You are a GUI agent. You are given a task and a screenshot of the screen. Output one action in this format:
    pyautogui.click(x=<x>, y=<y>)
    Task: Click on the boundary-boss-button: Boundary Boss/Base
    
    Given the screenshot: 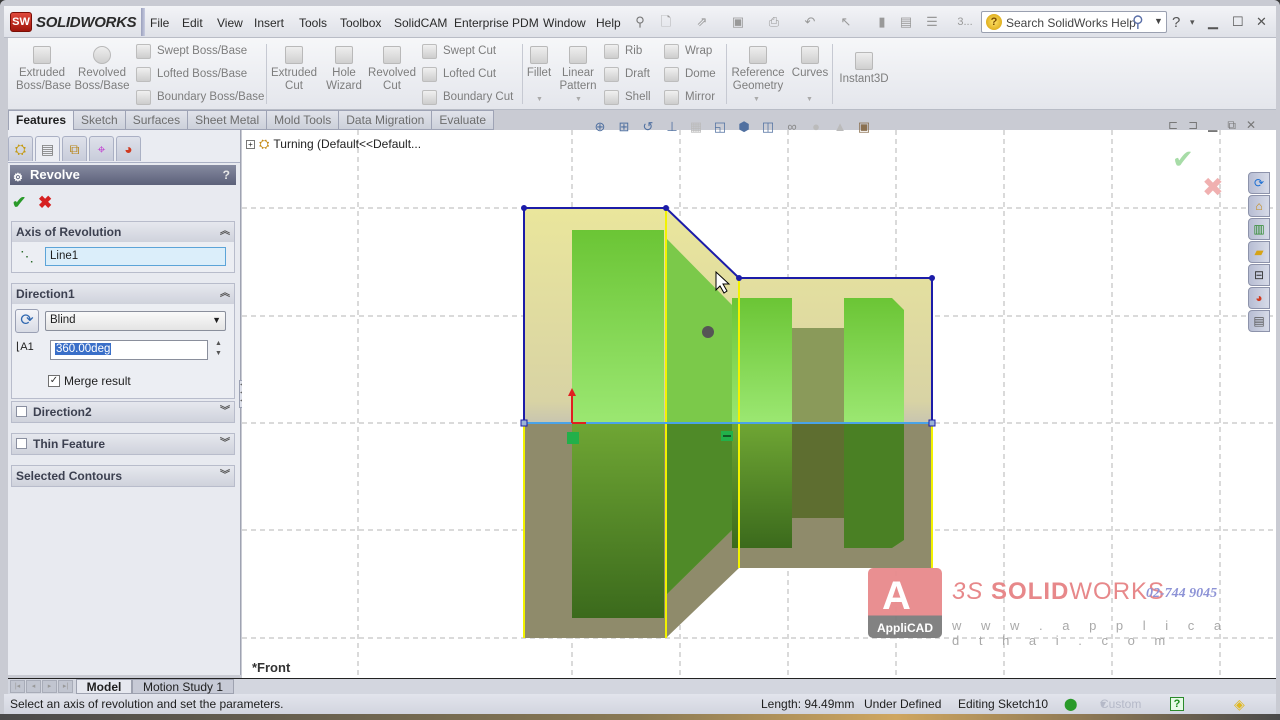 What is the action you would take?
    pyautogui.click(x=200, y=97)
    